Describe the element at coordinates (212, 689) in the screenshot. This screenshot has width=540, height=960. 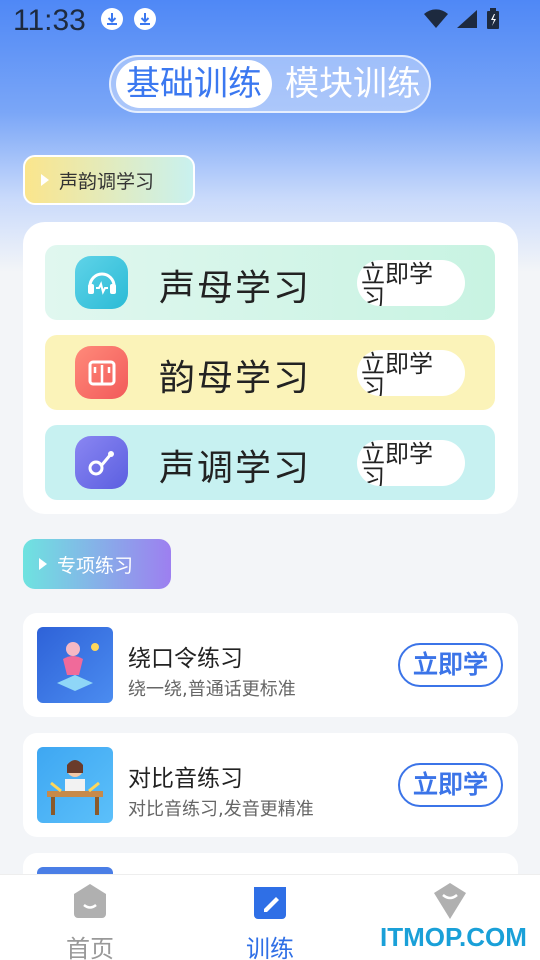
I see `practice-subtitle: 绕一绕,普通话更标准` at that location.